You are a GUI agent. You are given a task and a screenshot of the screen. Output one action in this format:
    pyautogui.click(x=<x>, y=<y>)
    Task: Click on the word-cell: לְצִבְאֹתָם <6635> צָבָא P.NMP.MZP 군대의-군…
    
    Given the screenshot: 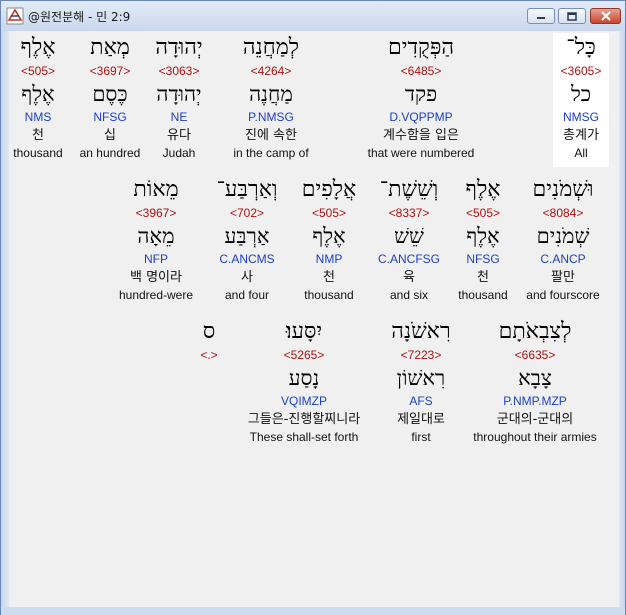 What is the action you would take?
    pyautogui.click(x=535, y=381)
    